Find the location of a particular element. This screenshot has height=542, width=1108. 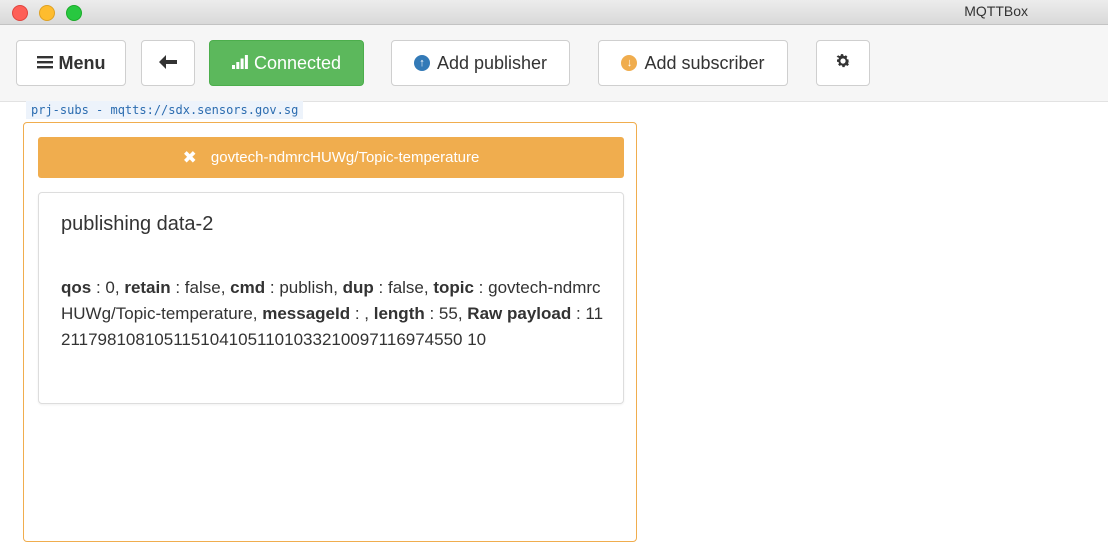

meta-value: 55 is located at coordinates (448, 313).